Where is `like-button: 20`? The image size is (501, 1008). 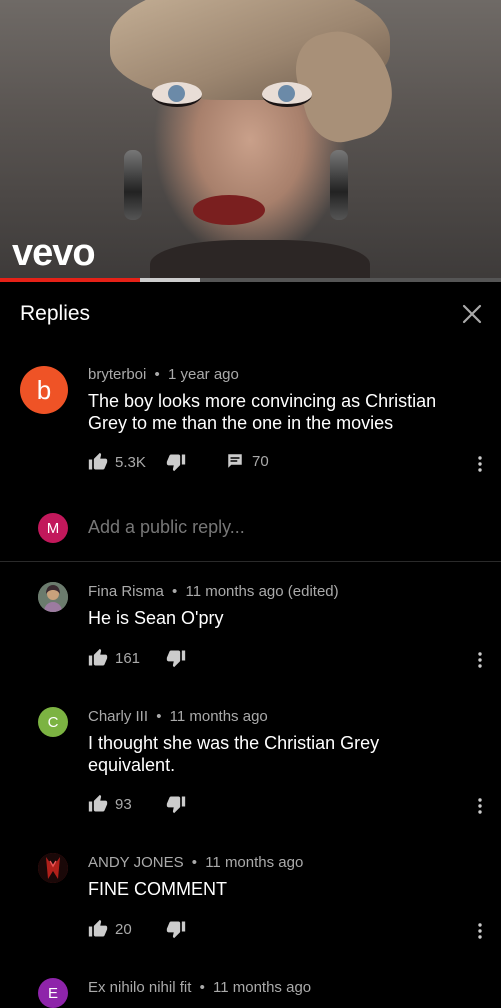 like-button: 20 is located at coordinates (110, 929).